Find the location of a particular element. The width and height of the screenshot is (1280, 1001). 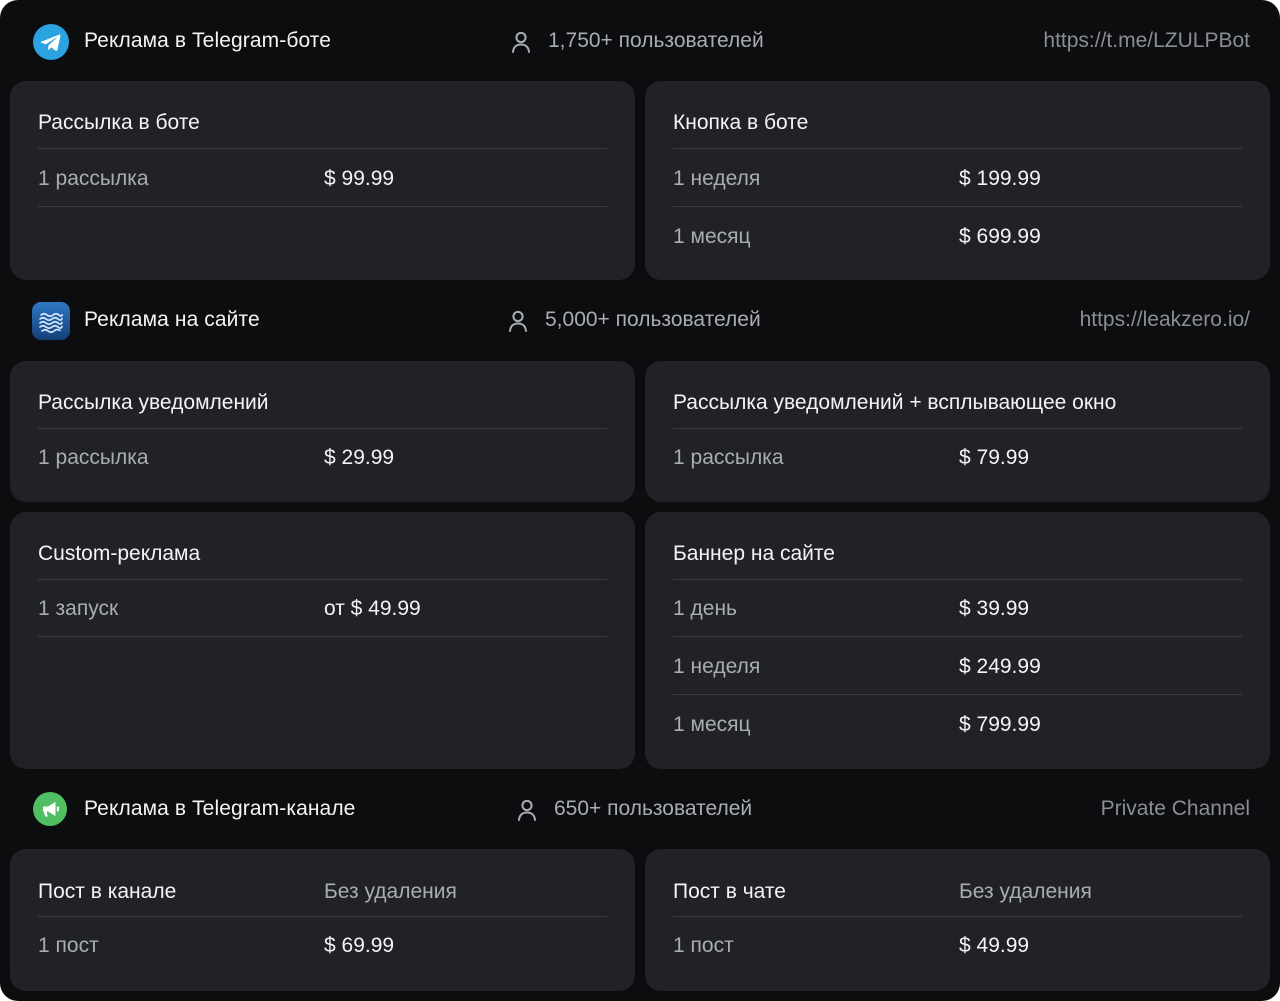

card-bot-broadcast: Рассылка в боте 1 рассылка $ 99.99 is located at coordinates (322, 180).